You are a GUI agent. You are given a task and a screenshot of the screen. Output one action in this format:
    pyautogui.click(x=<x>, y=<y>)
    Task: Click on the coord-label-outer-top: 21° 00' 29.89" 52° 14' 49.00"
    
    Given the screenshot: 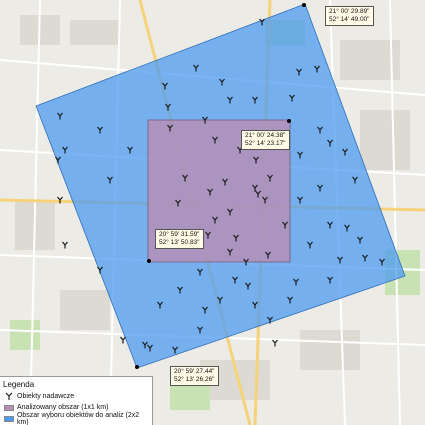 What is the action you would take?
    pyautogui.click(x=349, y=16)
    